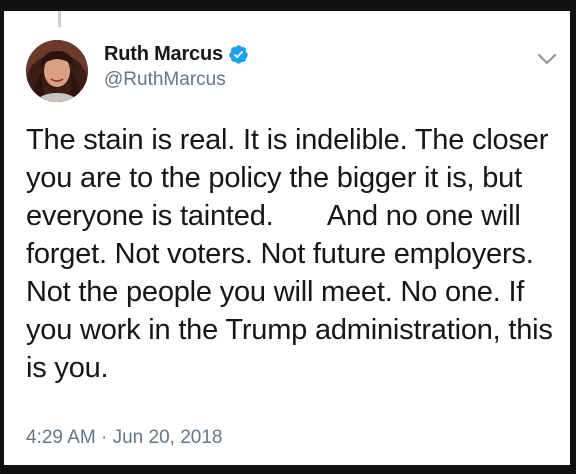  What do you see at coordinates (124, 438) in the screenshot?
I see `tweet-timestamp: 4:29 AM · Jun 20, 2018` at bounding box center [124, 438].